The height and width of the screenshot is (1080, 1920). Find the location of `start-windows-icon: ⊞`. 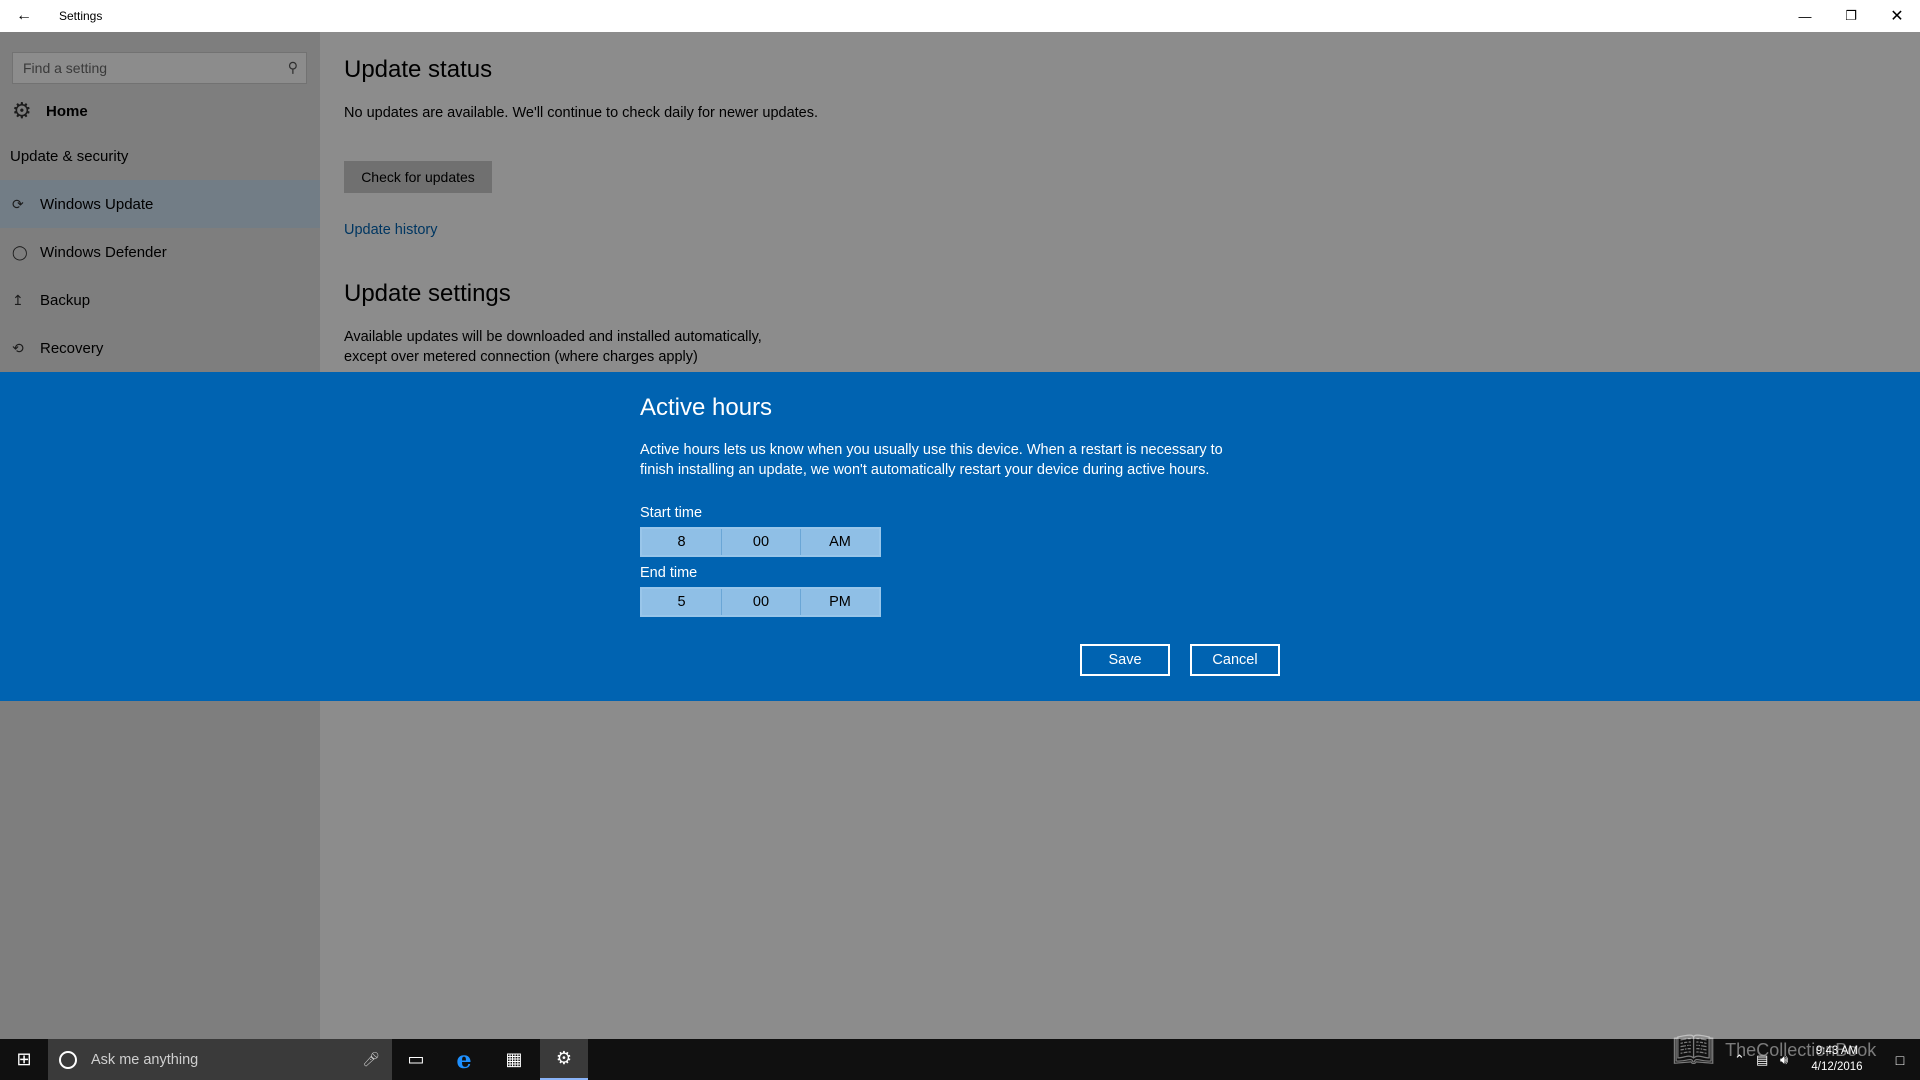

start-windows-icon: ⊞ is located at coordinates (24, 1059).